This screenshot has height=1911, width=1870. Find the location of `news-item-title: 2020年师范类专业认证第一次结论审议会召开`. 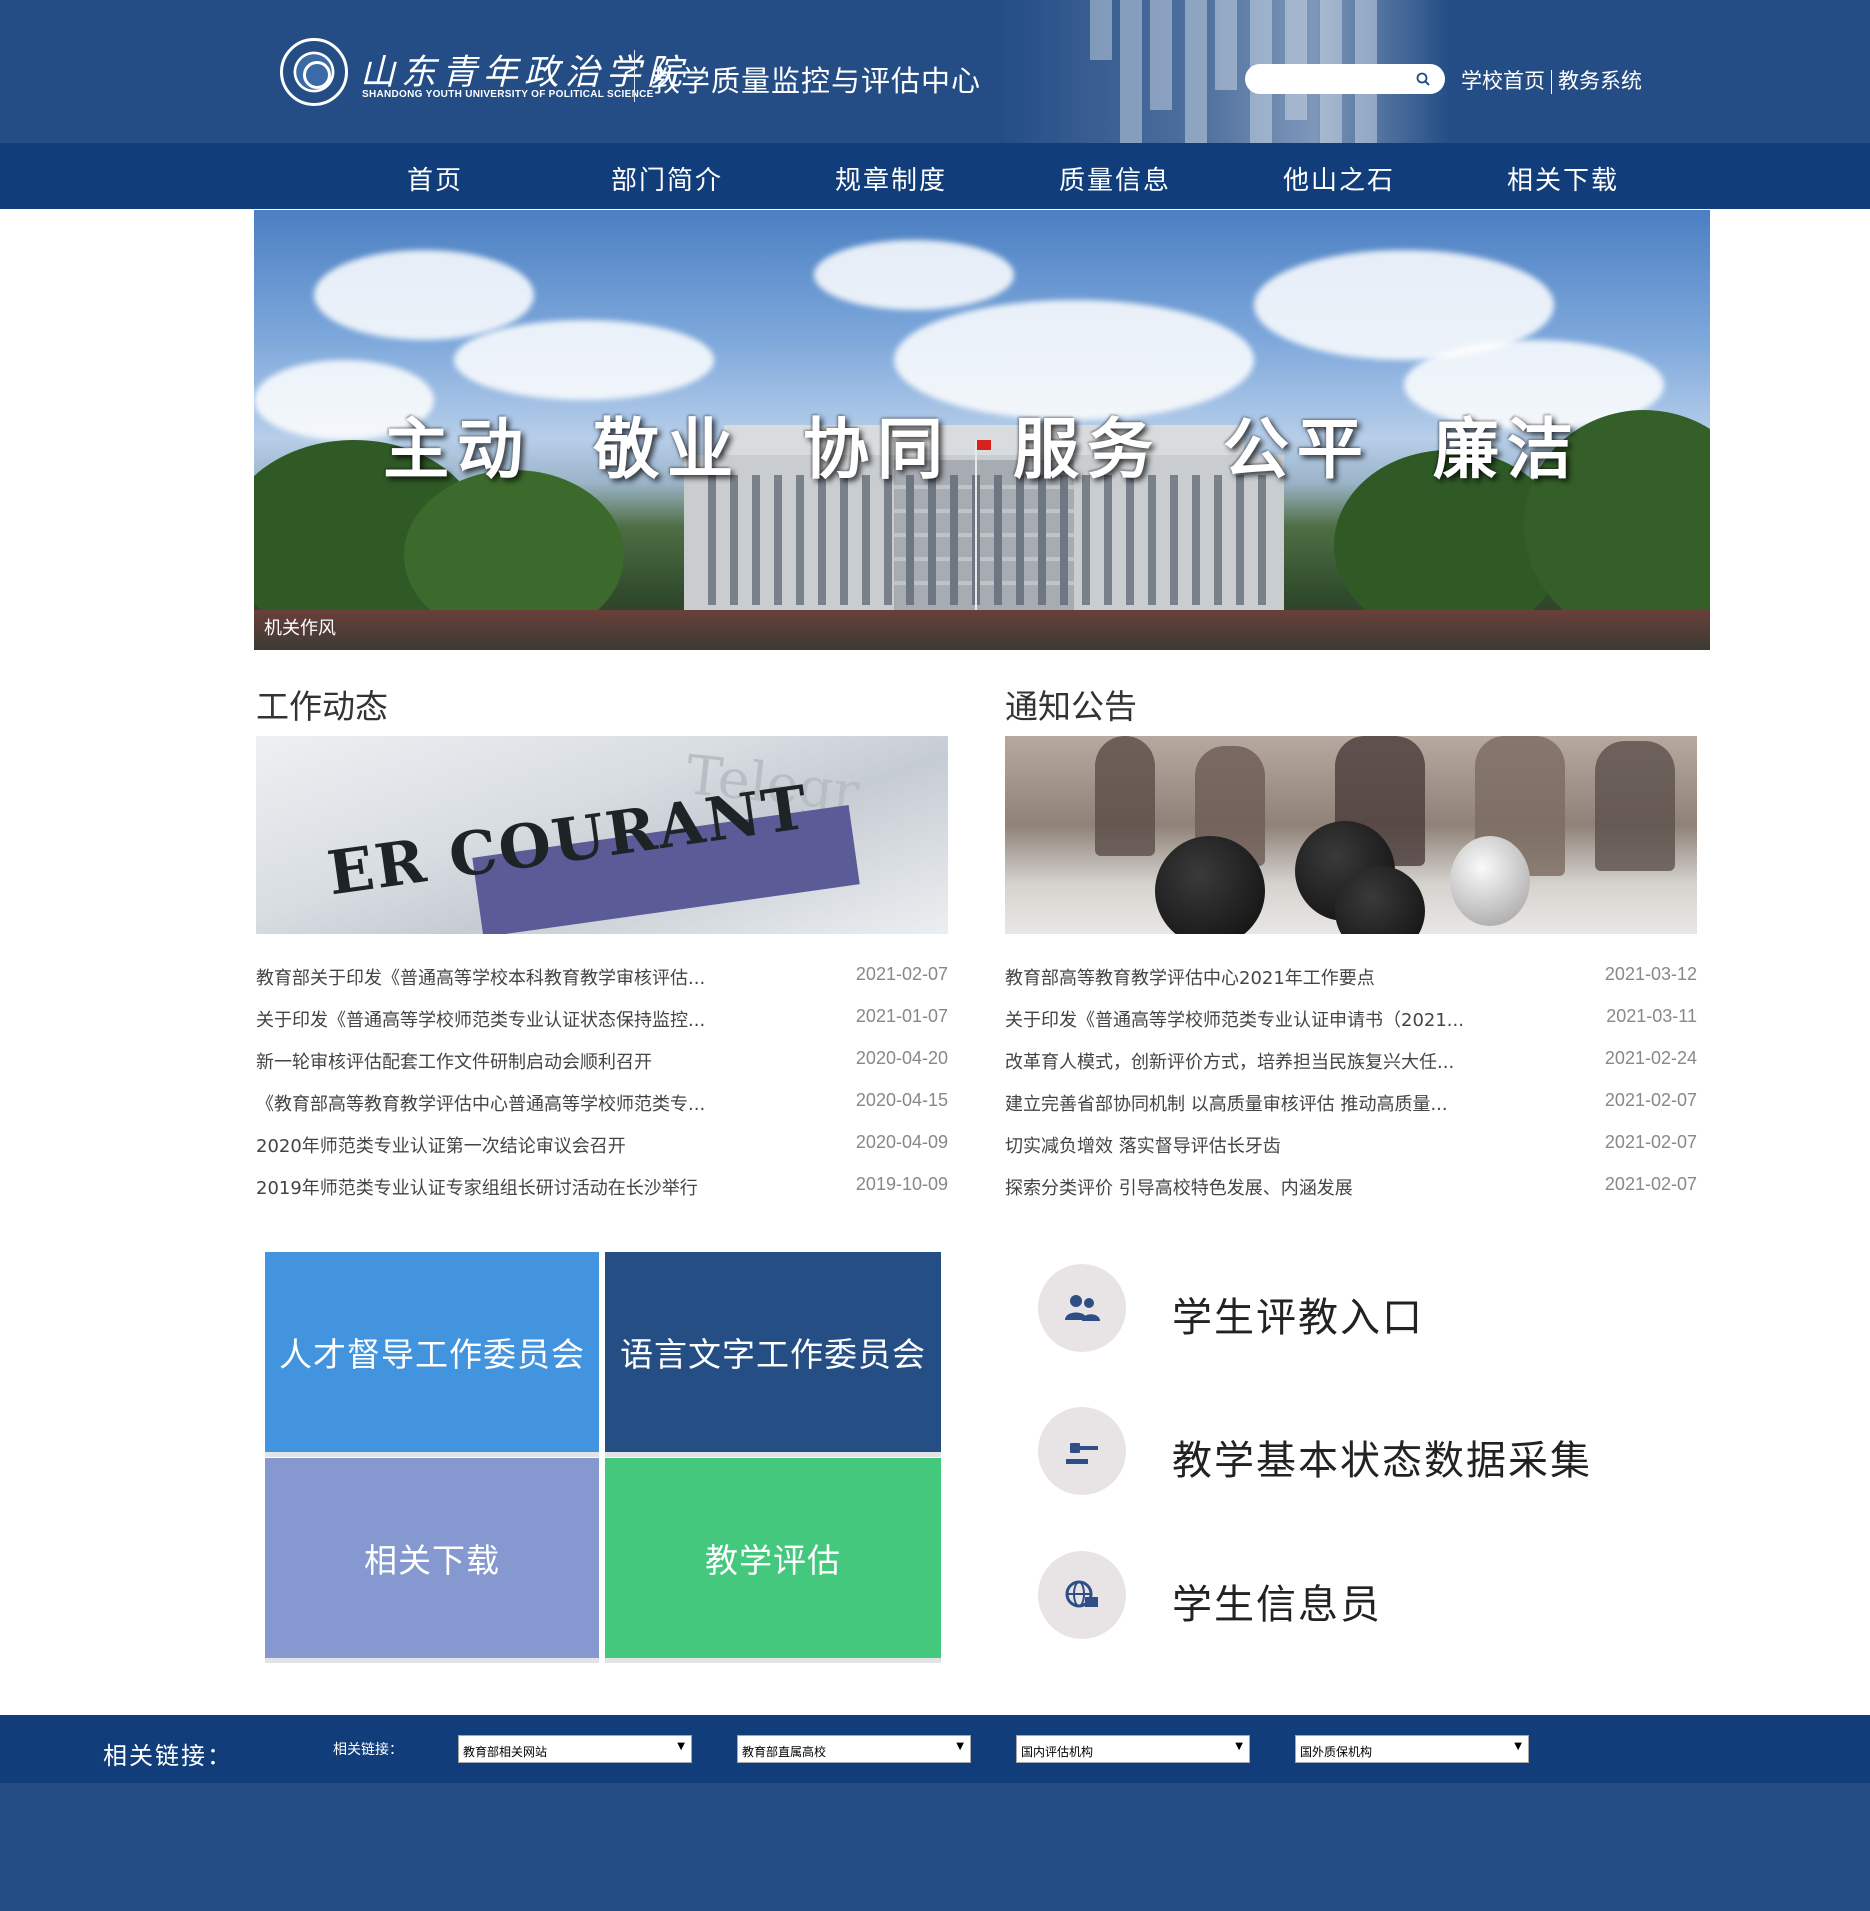

news-item-title: 2020年师范类专业认证第一次结论审议会召开 is located at coordinates (516, 1145).